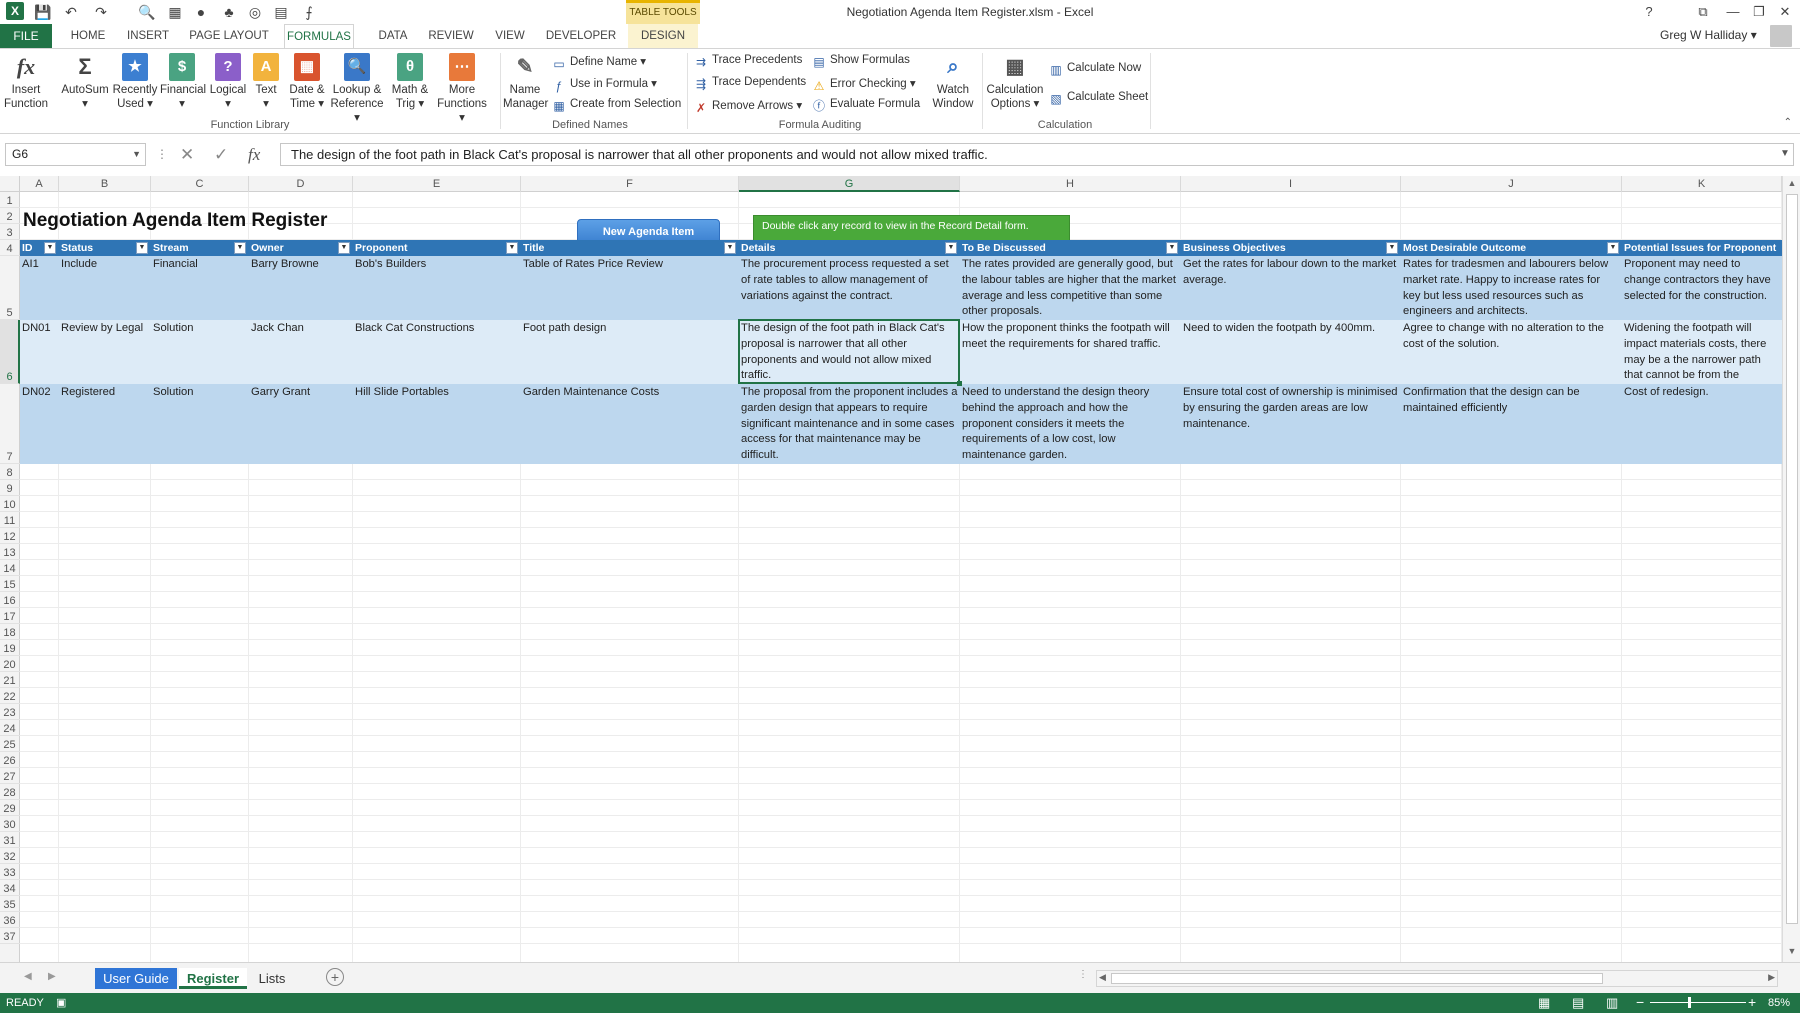 This screenshot has width=1800, height=1013. Describe the element at coordinates (1779, 1003) in the screenshot. I see `zoom-level: 85%` at that location.